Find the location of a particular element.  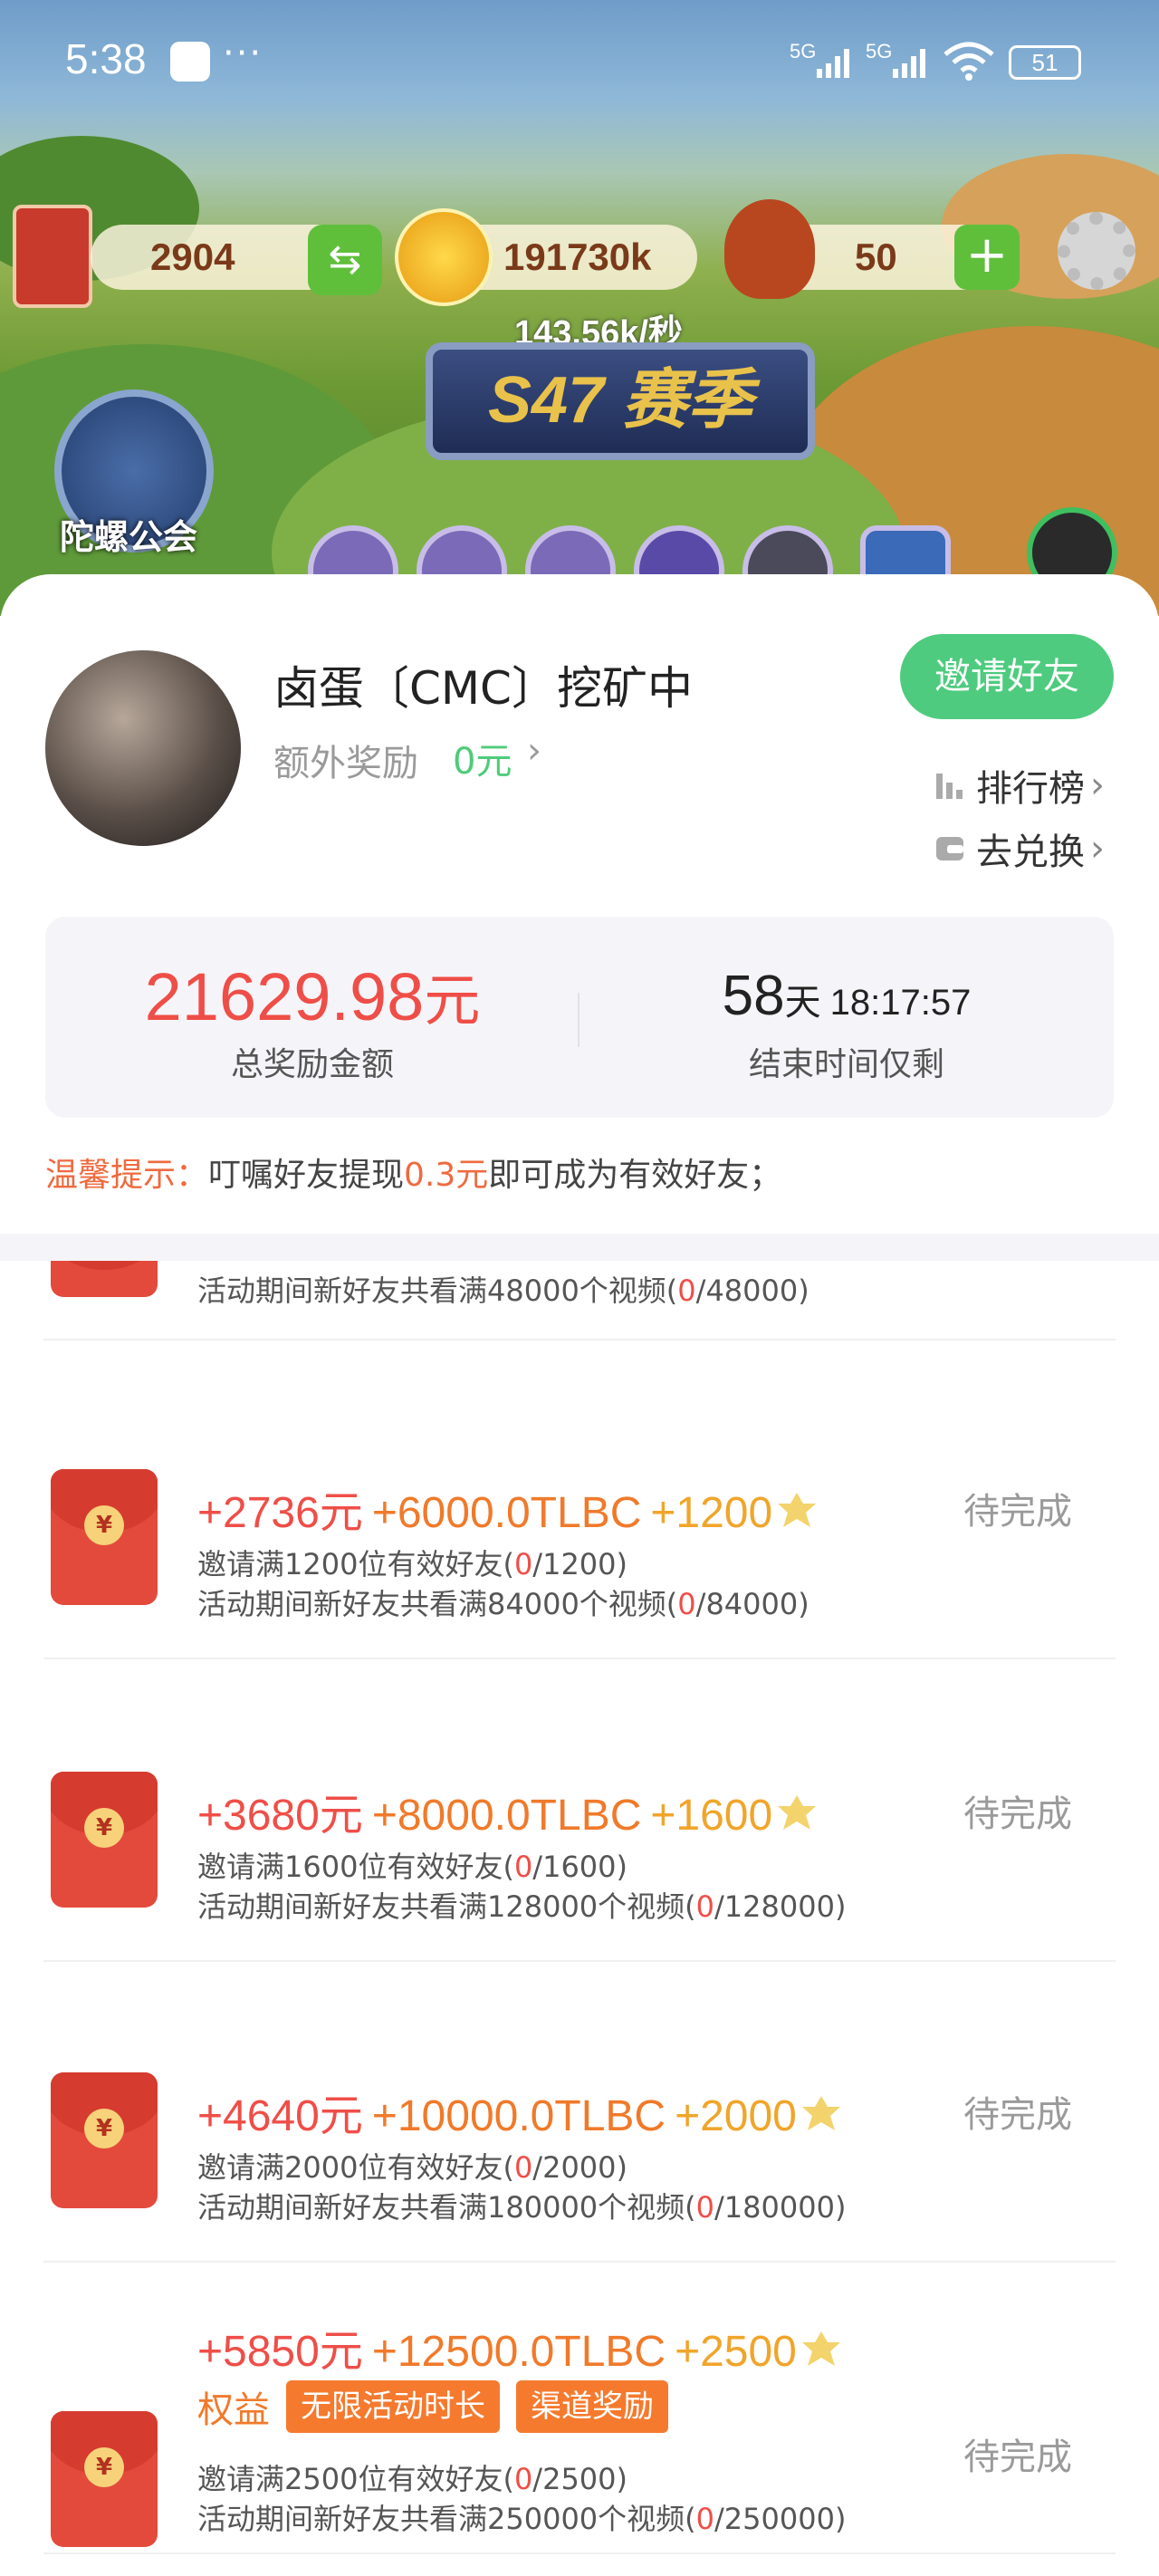

status-time: 5:38 is located at coordinates (106, 58).